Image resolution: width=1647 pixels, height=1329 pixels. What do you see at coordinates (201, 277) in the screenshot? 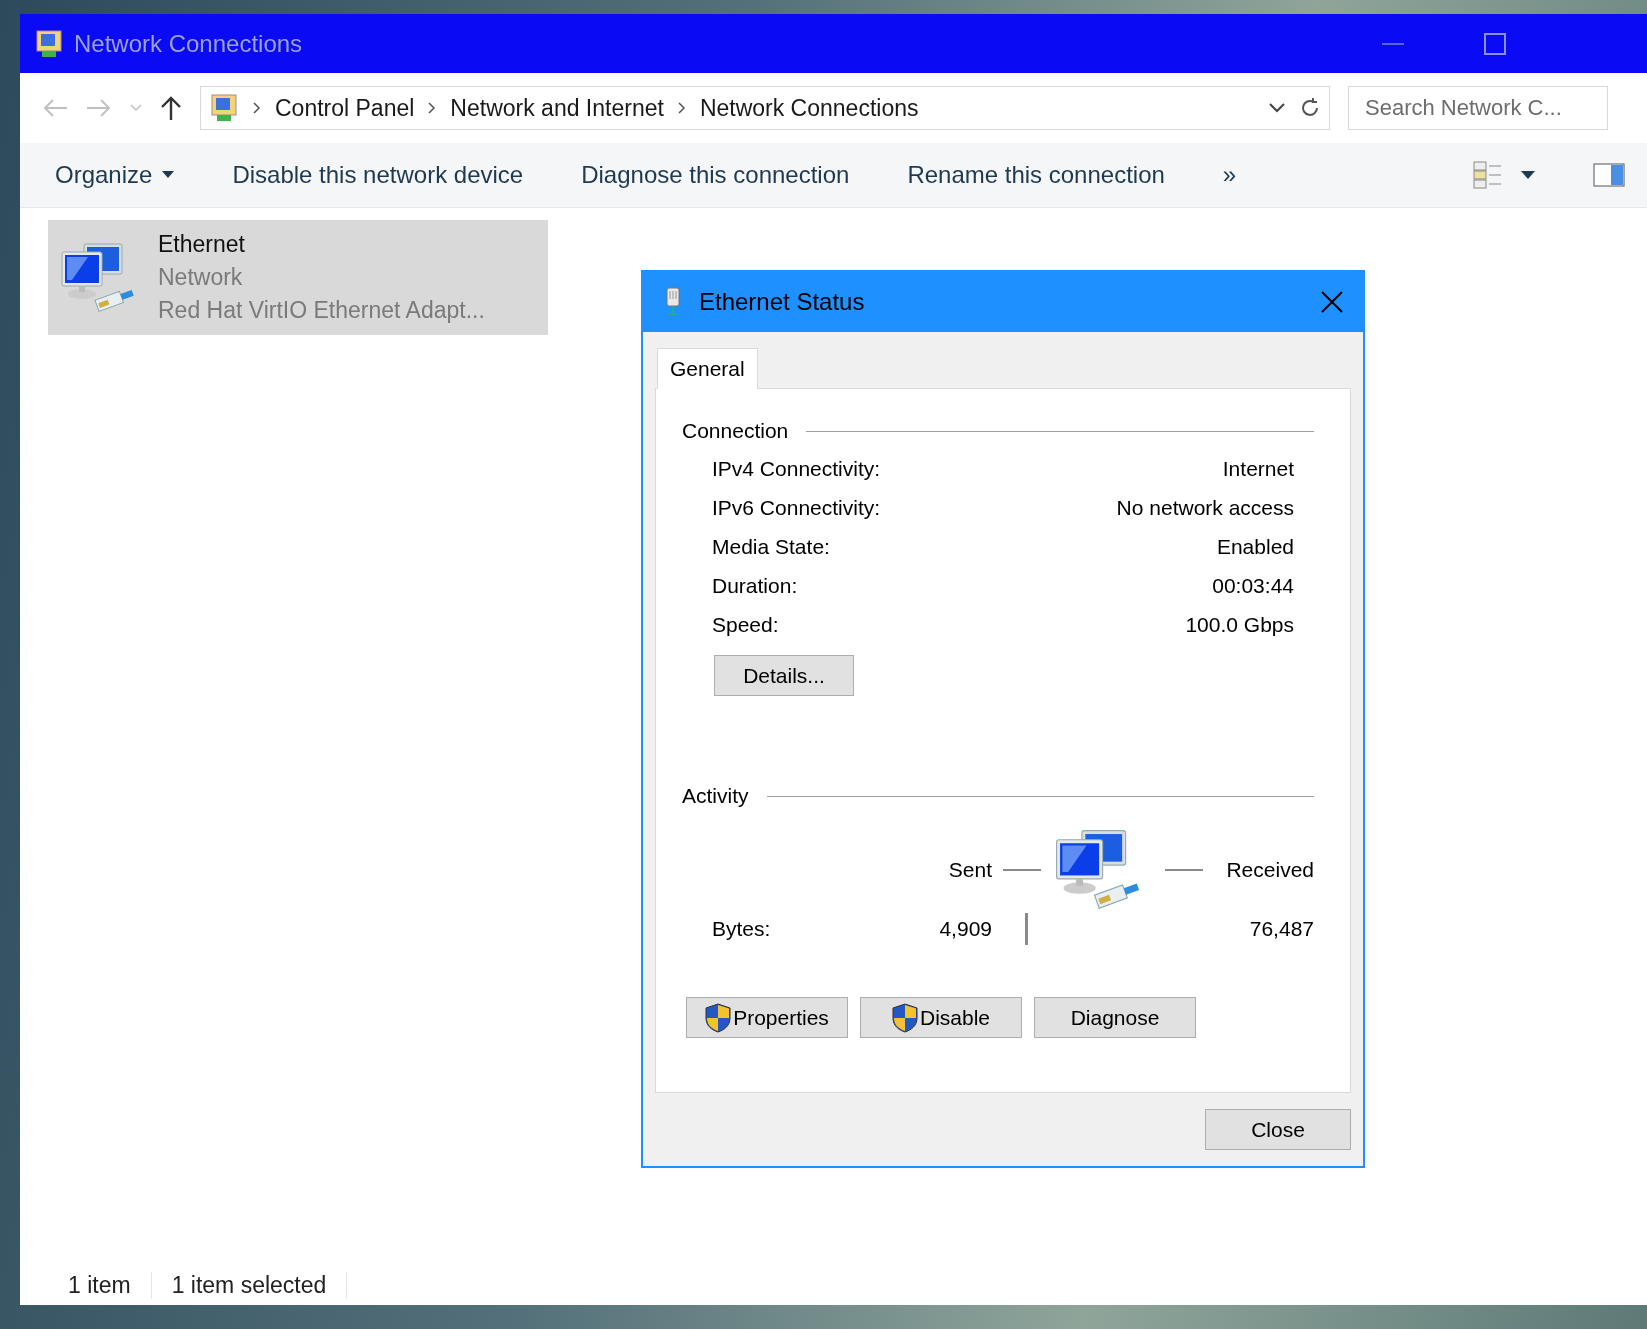
I see `connection-network: Network` at bounding box center [201, 277].